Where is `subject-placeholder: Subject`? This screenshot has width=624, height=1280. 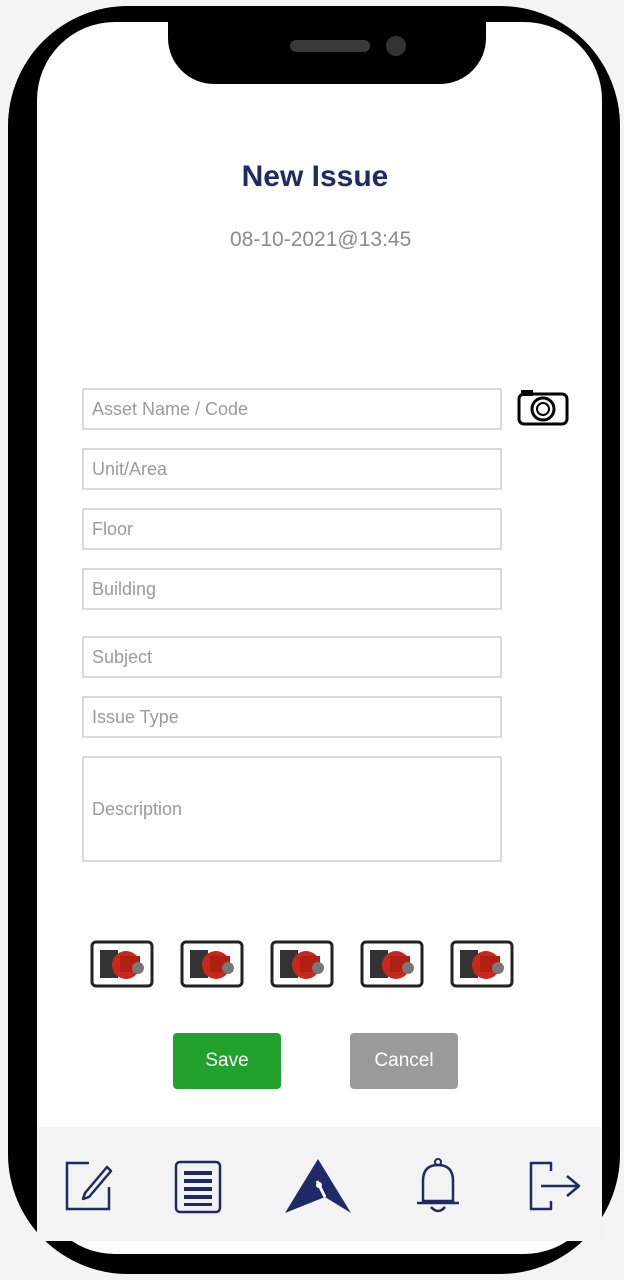
subject-placeholder: Subject is located at coordinates (122, 657).